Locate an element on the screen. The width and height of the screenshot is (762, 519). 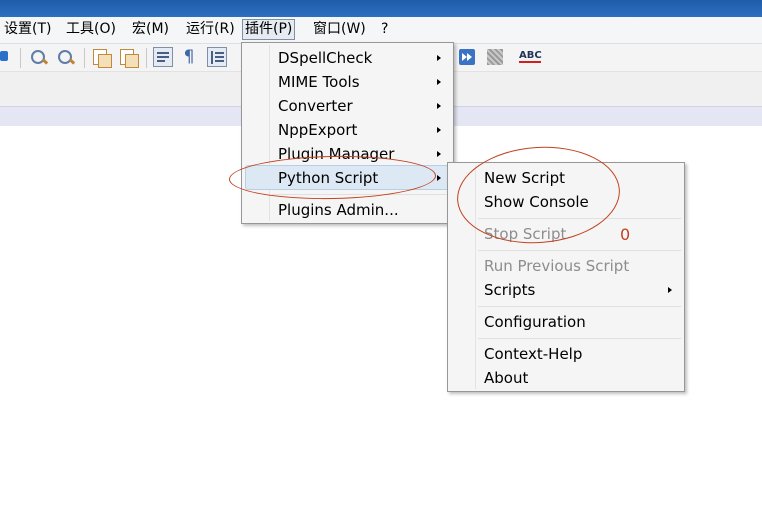
find-replace-icon is located at coordinates (7, 57).